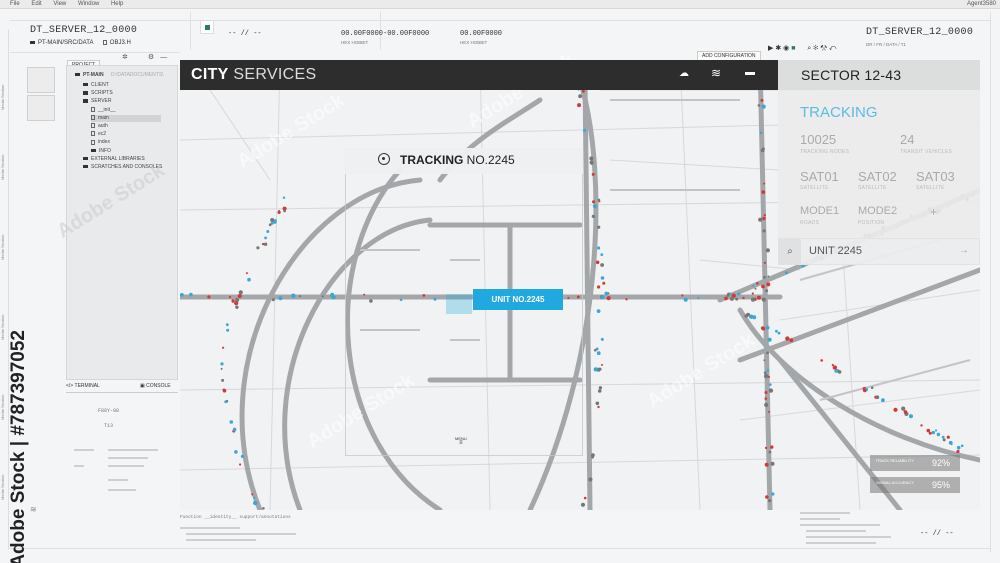 This screenshot has height=563, width=1000. Describe the element at coordinates (118, 158) in the screenshot. I see `tree-item-label: EXTERNAL LIBRARIES` at that location.